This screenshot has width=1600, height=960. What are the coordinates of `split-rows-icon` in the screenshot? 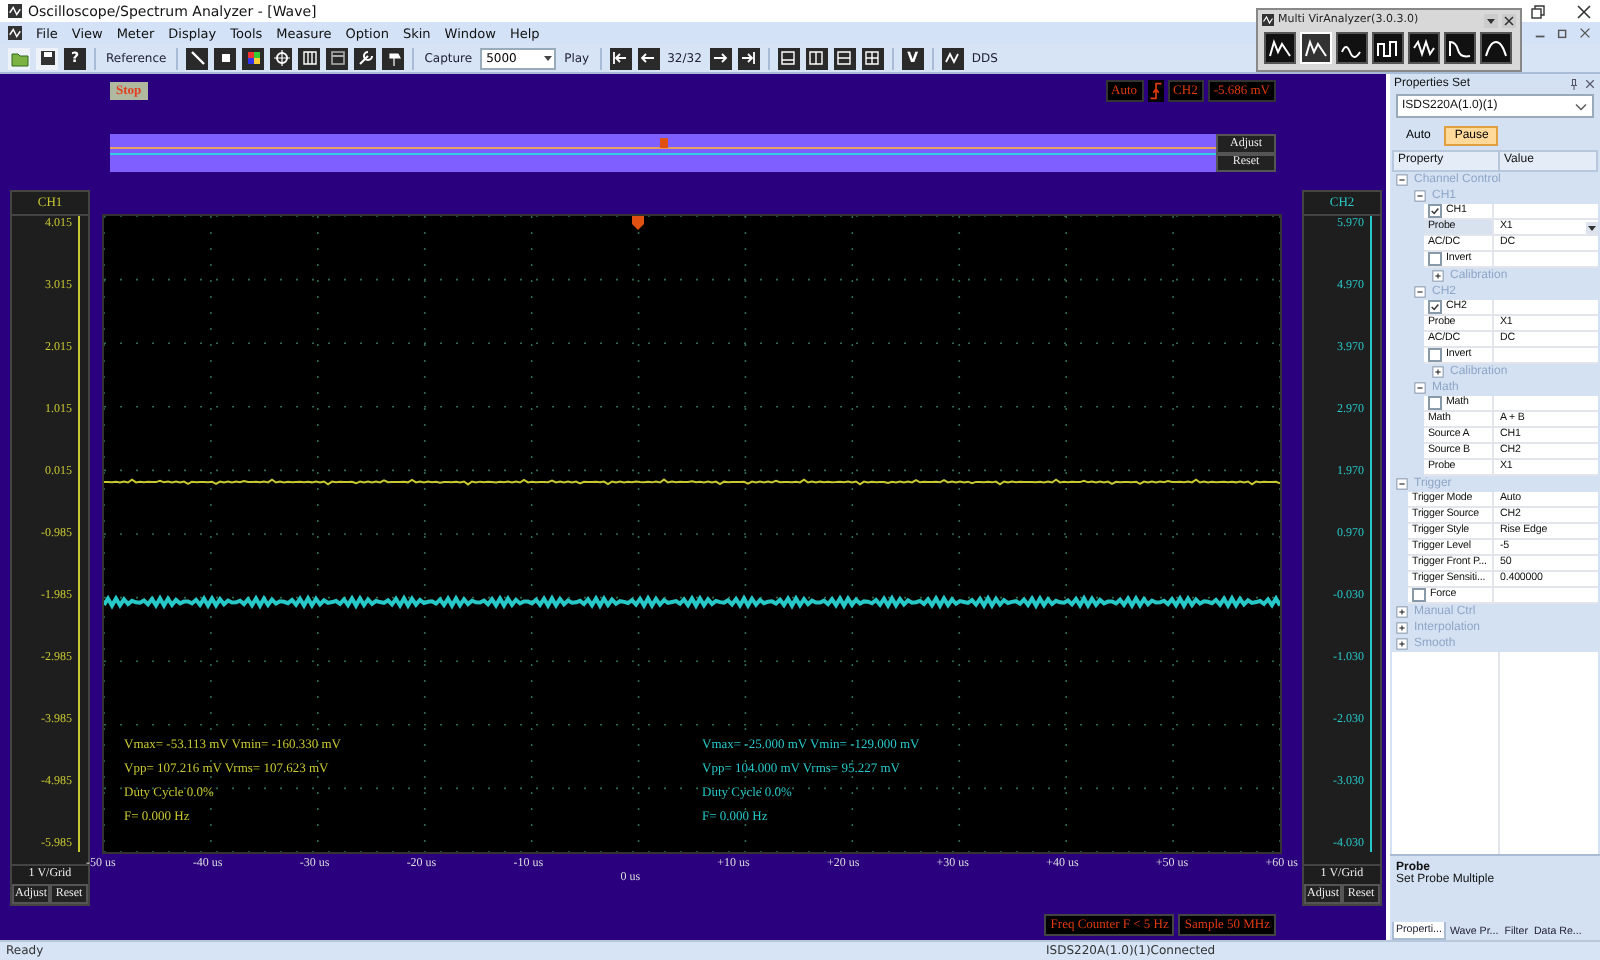 It's located at (844, 58).